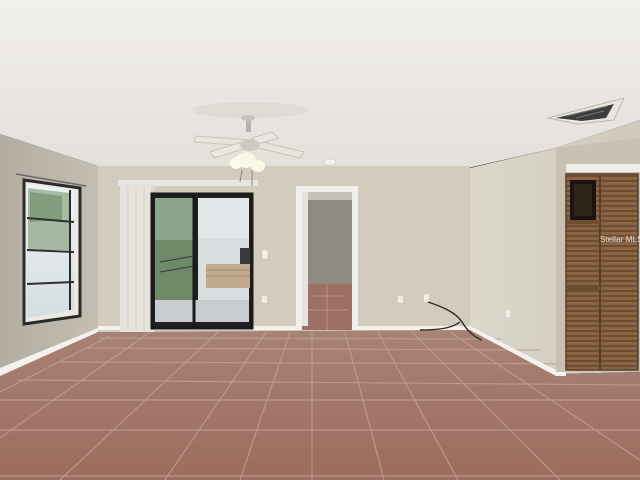 The image size is (640, 480). I want to click on window, so click(51, 249).